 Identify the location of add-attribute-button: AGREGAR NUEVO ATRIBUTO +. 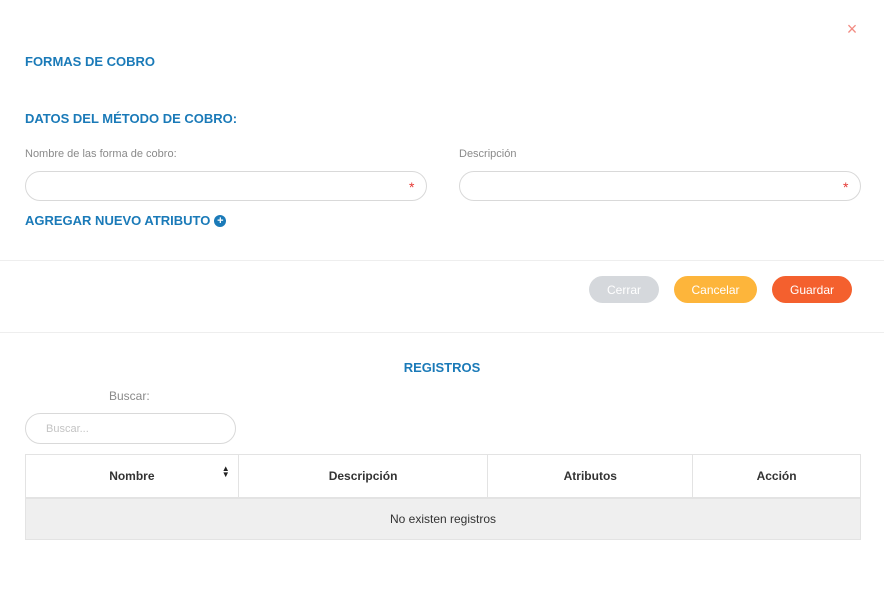
(126, 220).